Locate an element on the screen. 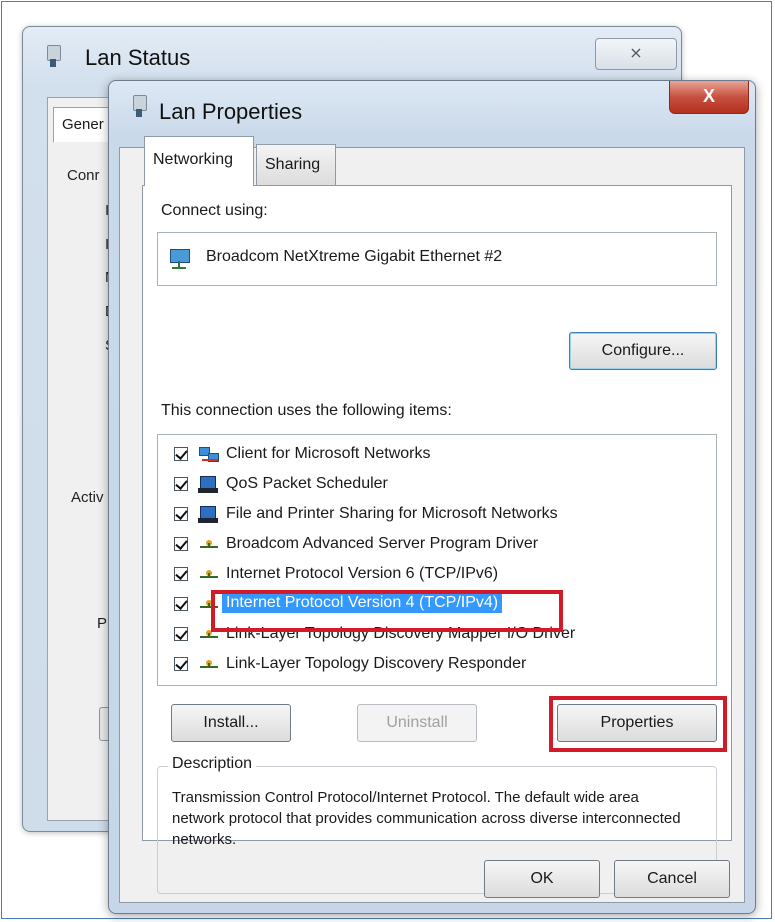 The width and height of the screenshot is (775, 922). lan-properties-title: Lan Properties is located at coordinates (231, 111).